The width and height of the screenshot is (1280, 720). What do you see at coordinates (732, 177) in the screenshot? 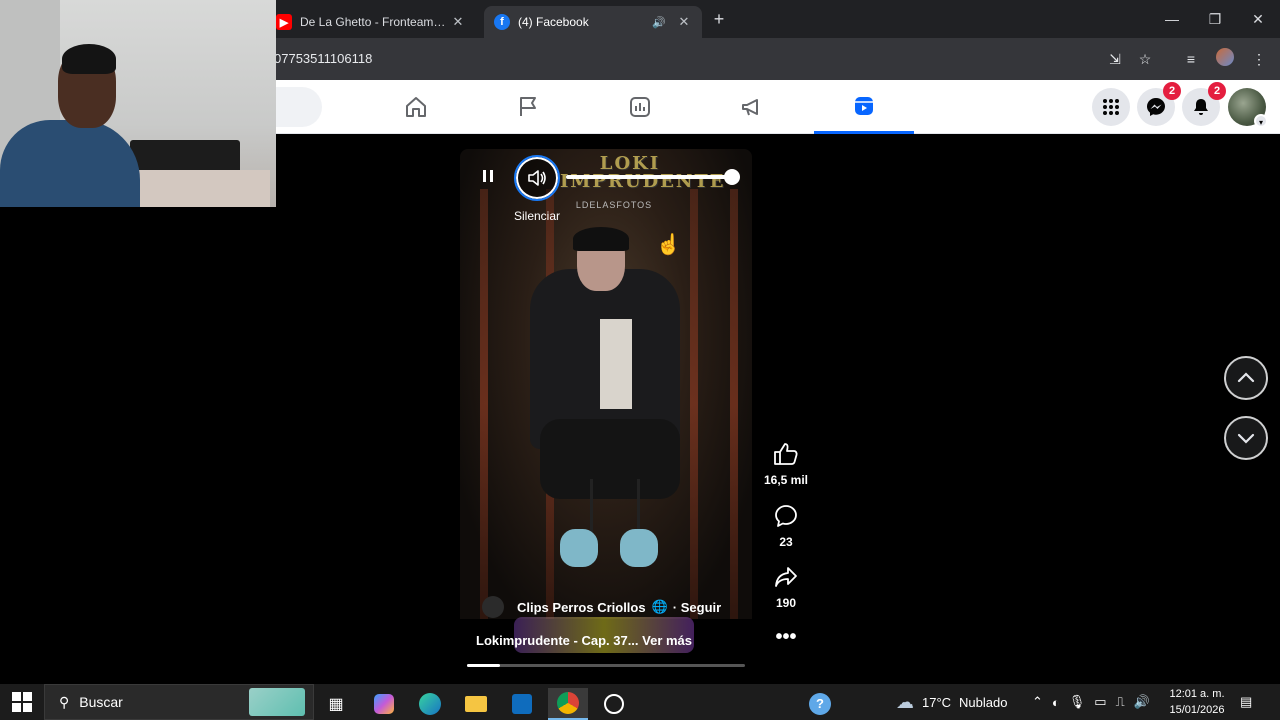
I see `volume-slider-knob` at bounding box center [732, 177].